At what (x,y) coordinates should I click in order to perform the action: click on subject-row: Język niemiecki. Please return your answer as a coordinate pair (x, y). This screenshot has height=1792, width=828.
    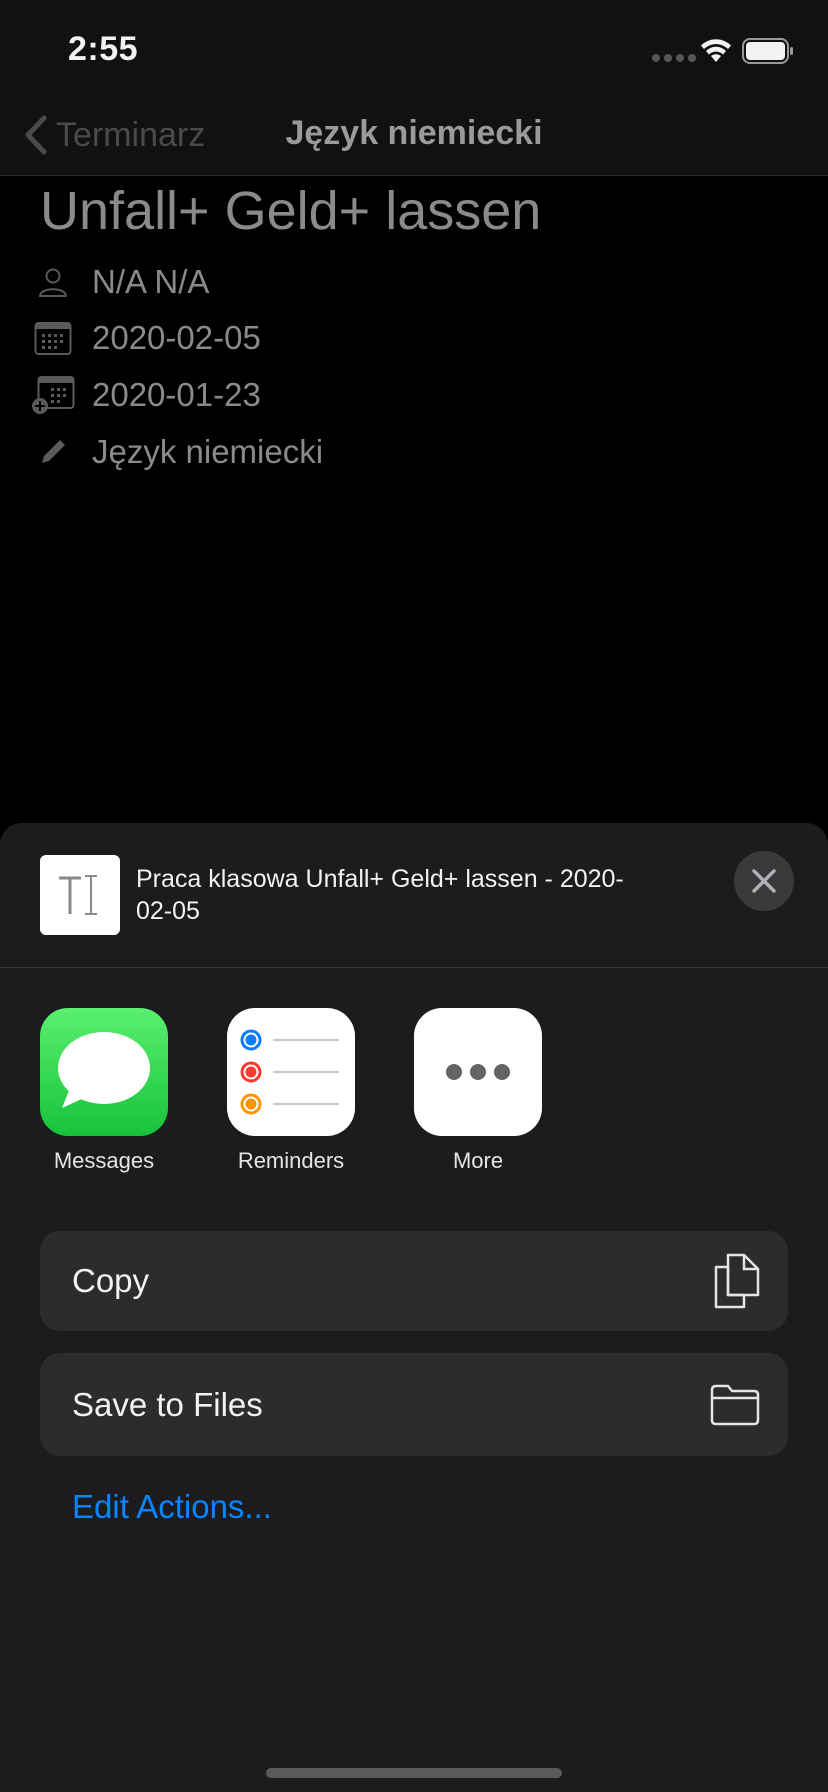
    Looking at the image, I should click on (175, 452).